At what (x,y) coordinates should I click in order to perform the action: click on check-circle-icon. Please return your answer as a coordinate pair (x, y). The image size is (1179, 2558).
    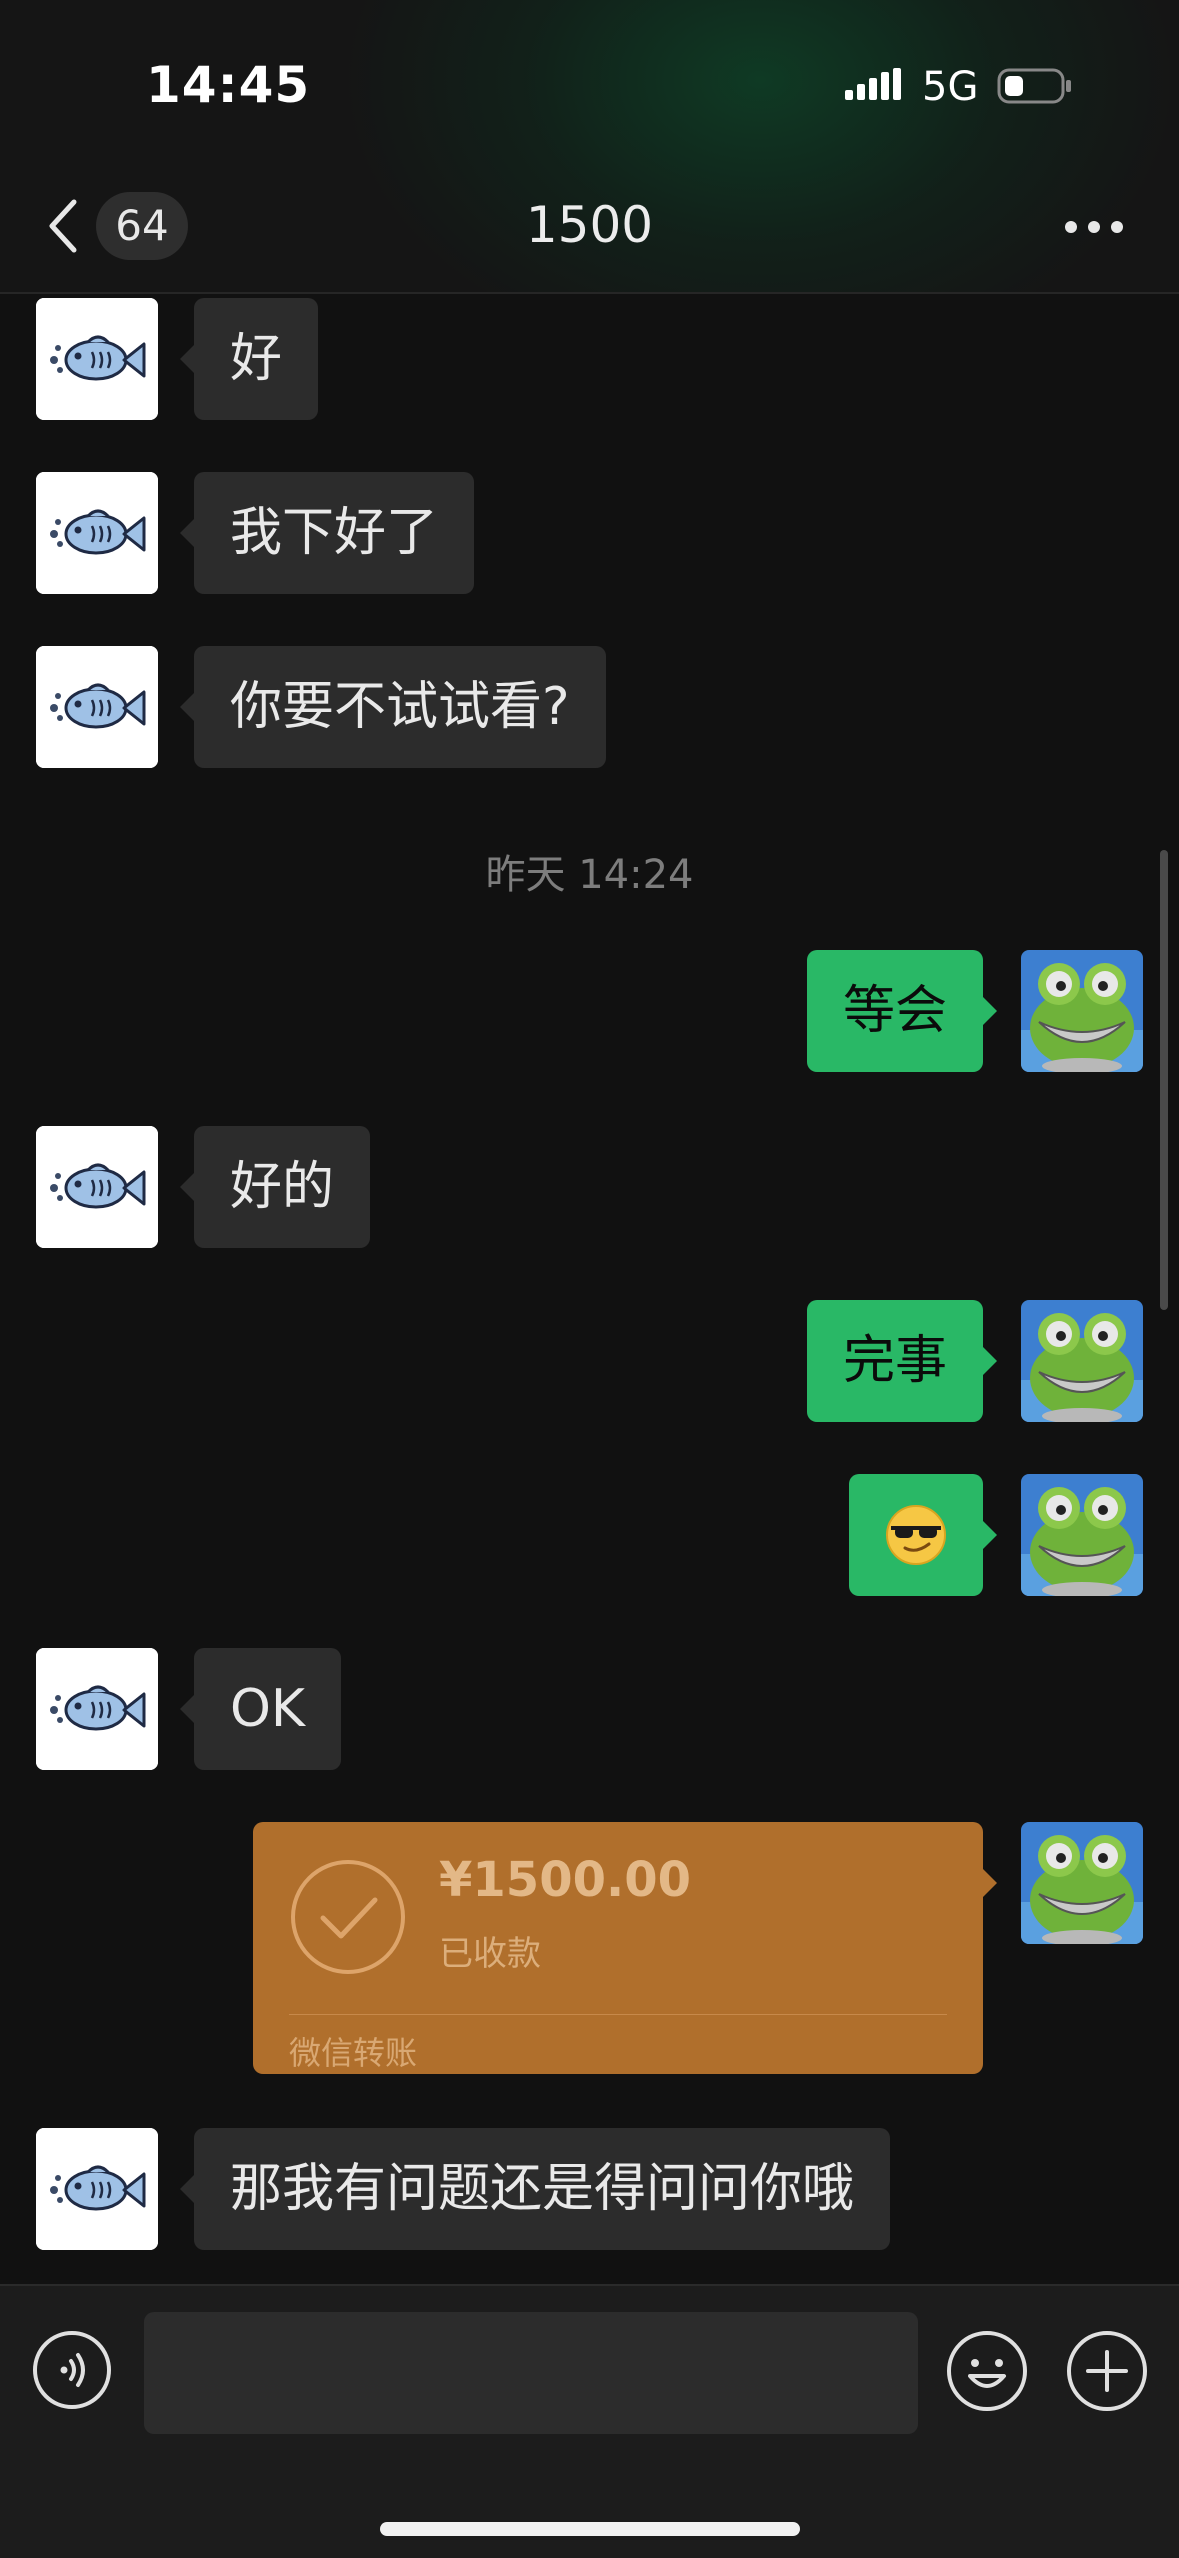
    Looking at the image, I should click on (348, 1917).